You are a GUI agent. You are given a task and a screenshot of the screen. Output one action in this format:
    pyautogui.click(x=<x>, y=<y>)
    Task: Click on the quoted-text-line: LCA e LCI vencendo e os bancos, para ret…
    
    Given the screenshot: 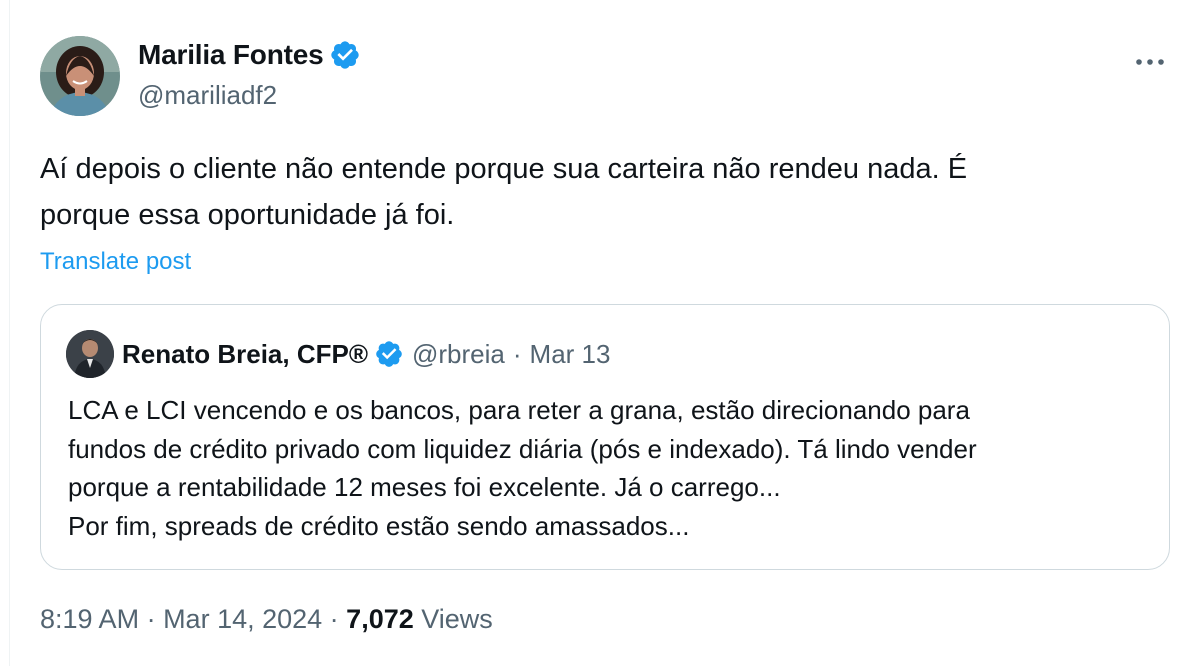 What is the action you would take?
    pyautogui.click(x=519, y=410)
    